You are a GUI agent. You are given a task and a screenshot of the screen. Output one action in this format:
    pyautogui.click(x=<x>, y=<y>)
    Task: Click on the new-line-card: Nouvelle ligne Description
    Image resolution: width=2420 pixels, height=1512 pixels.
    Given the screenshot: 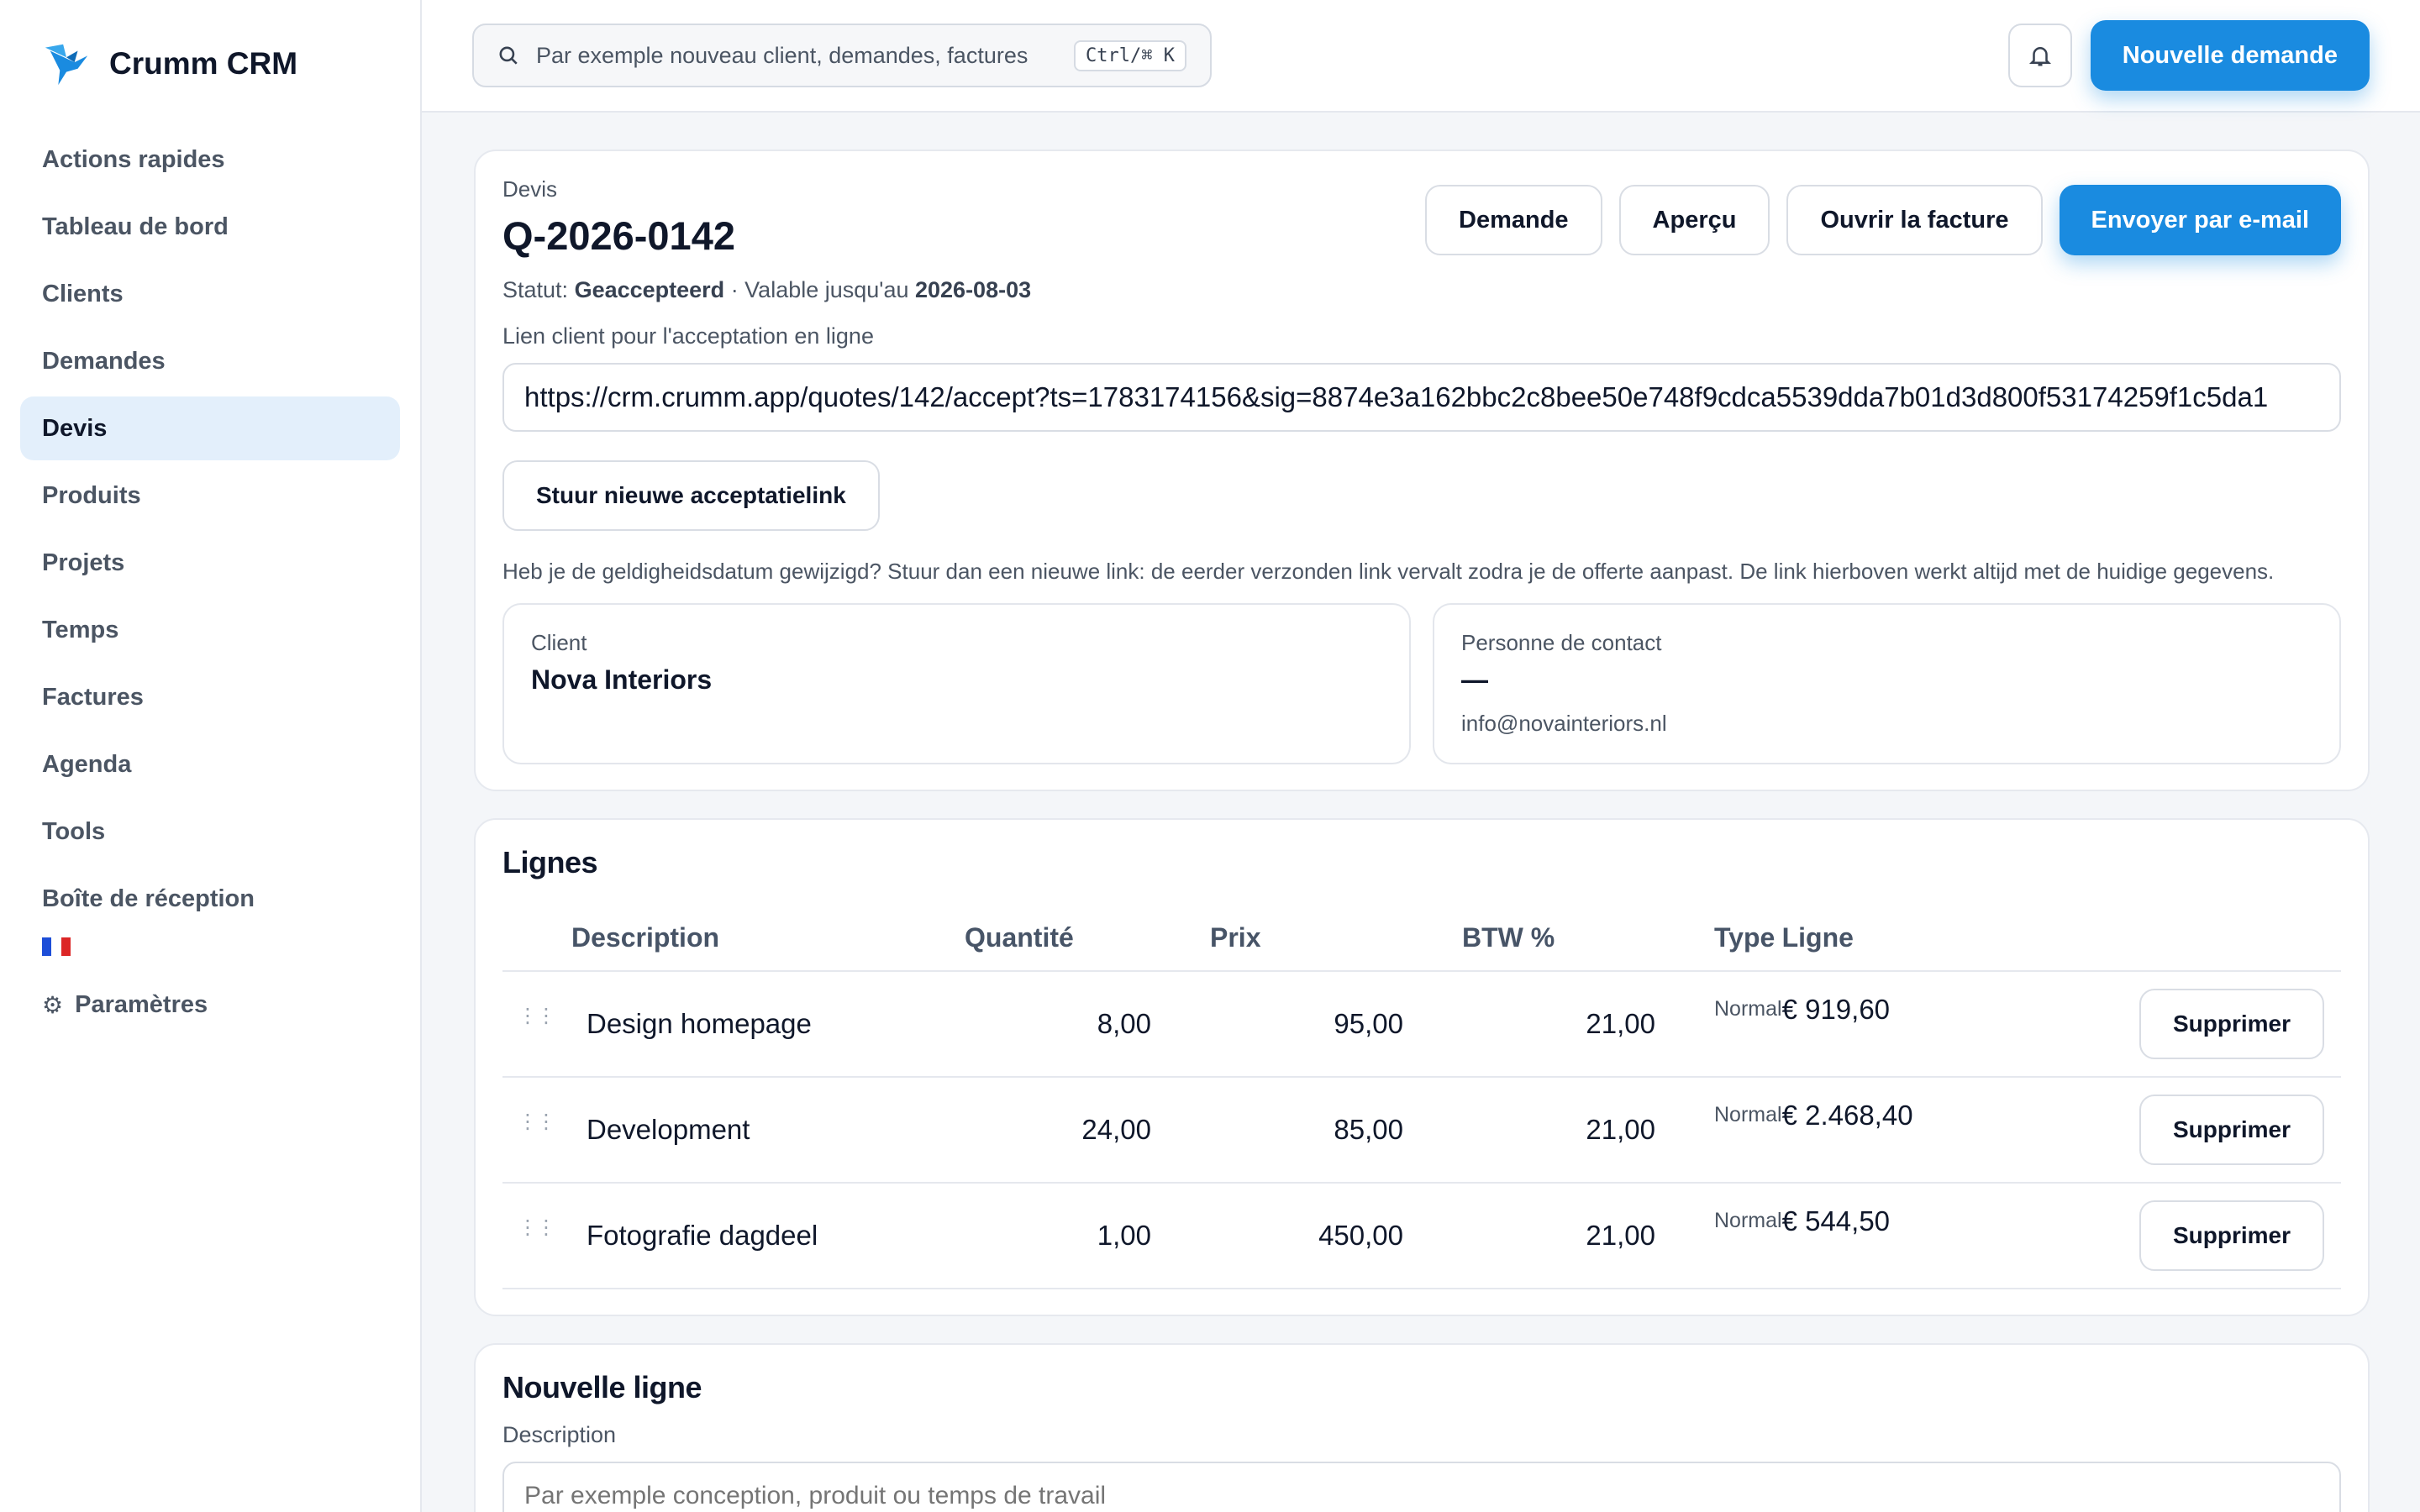 What is the action you would take?
    pyautogui.click(x=1422, y=1427)
    